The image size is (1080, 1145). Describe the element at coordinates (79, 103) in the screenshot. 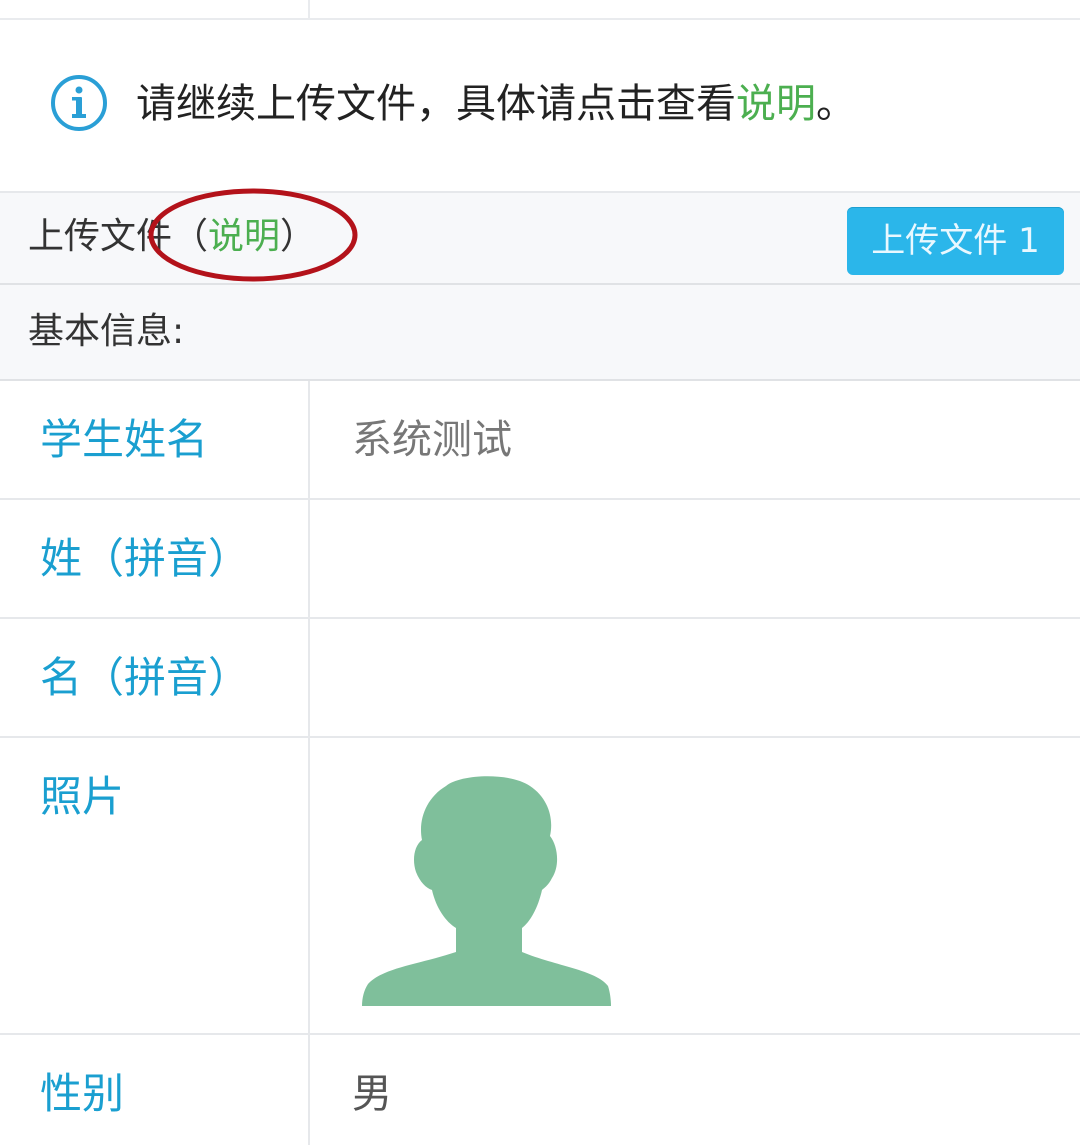

I see `info-icon` at that location.